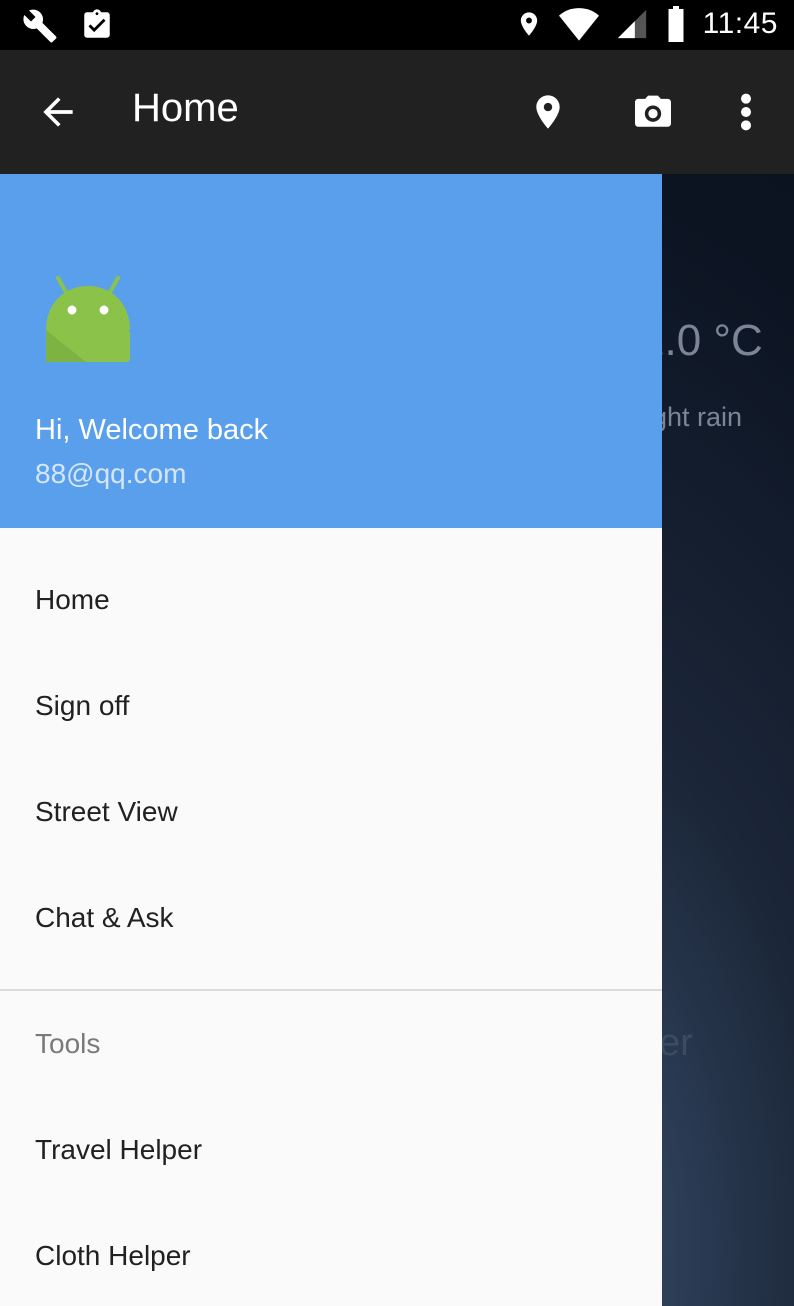 This screenshot has width=794, height=1306. What do you see at coordinates (397, 25) in the screenshot?
I see `status-bar: 11:45` at bounding box center [397, 25].